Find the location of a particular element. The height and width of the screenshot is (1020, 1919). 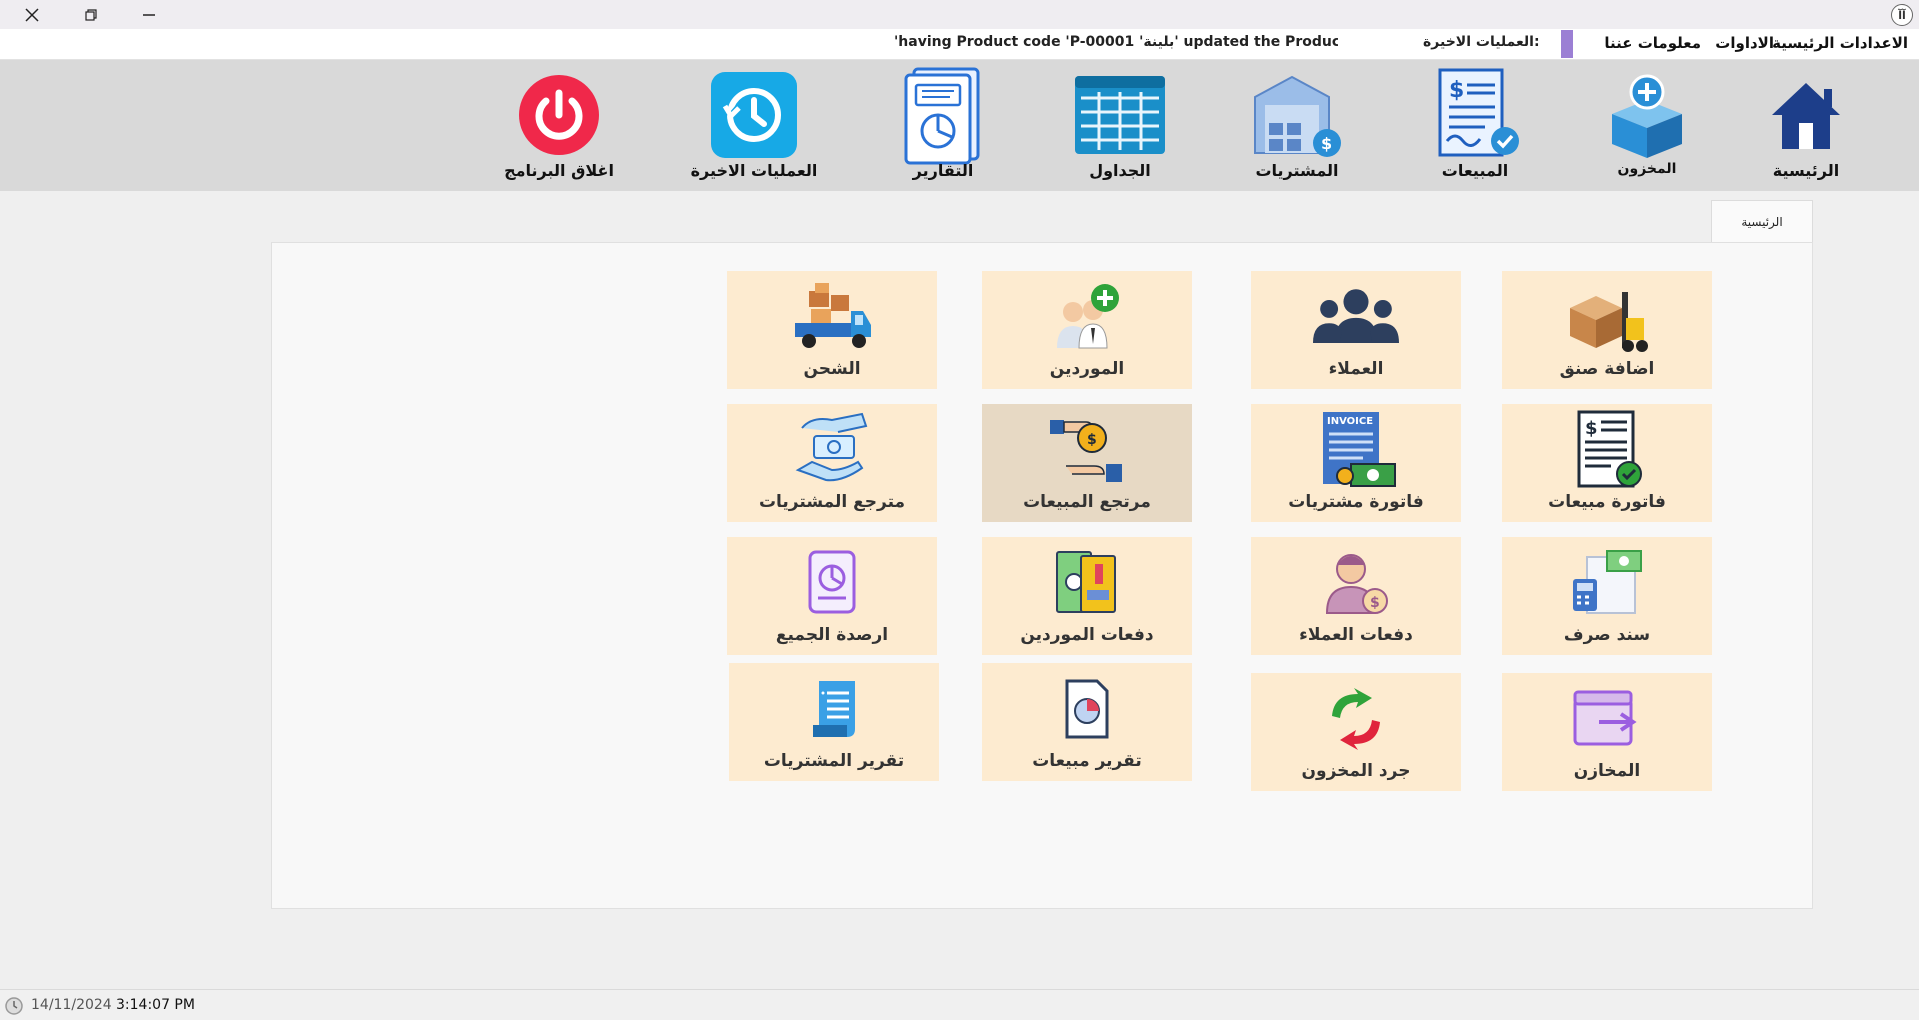

menu-tools: الاداوات is located at coordinates (1744, 43).